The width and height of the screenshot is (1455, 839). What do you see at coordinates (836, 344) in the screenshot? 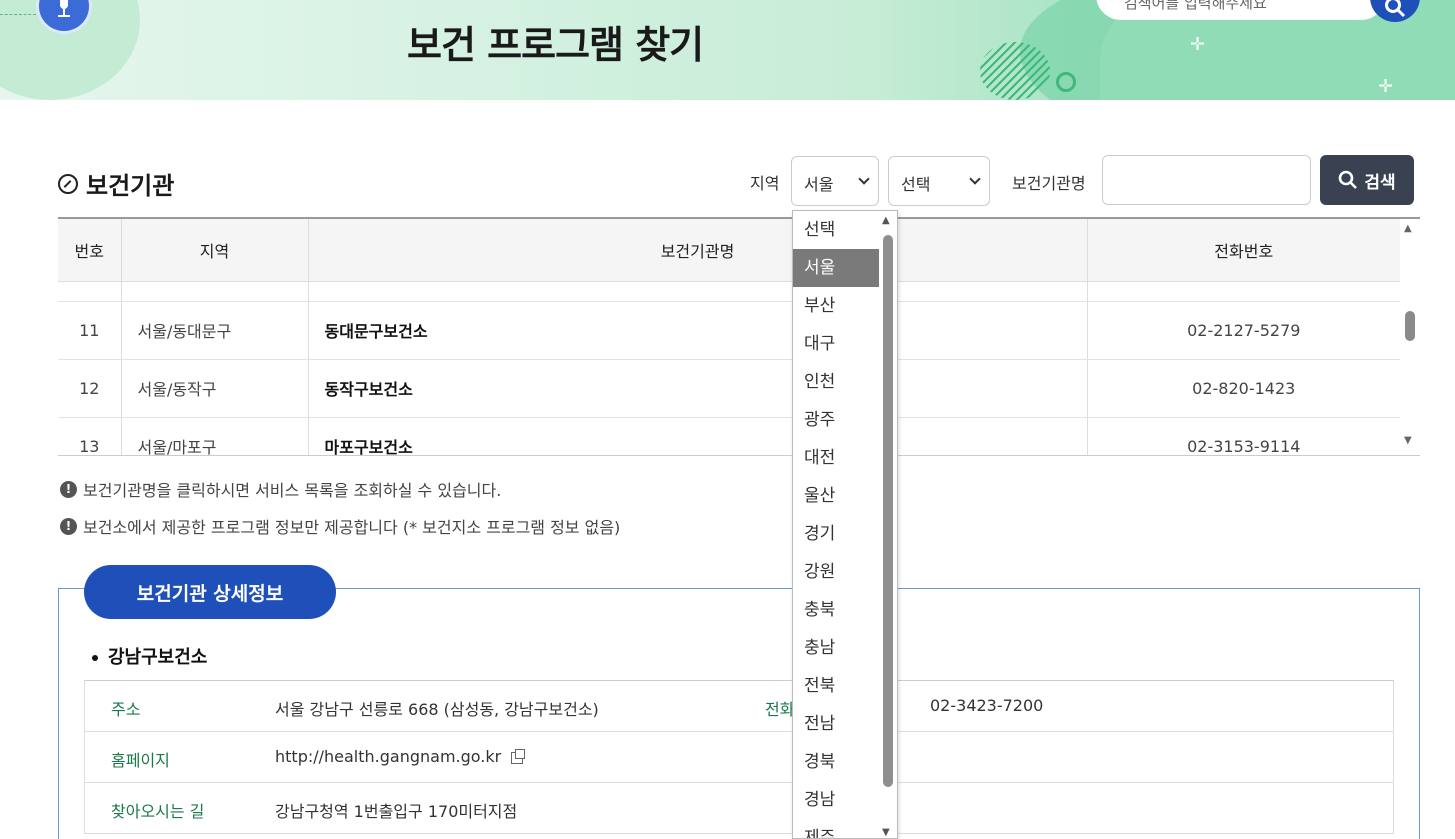
I see `region-option: 대구` at bounding box center [836, 344].